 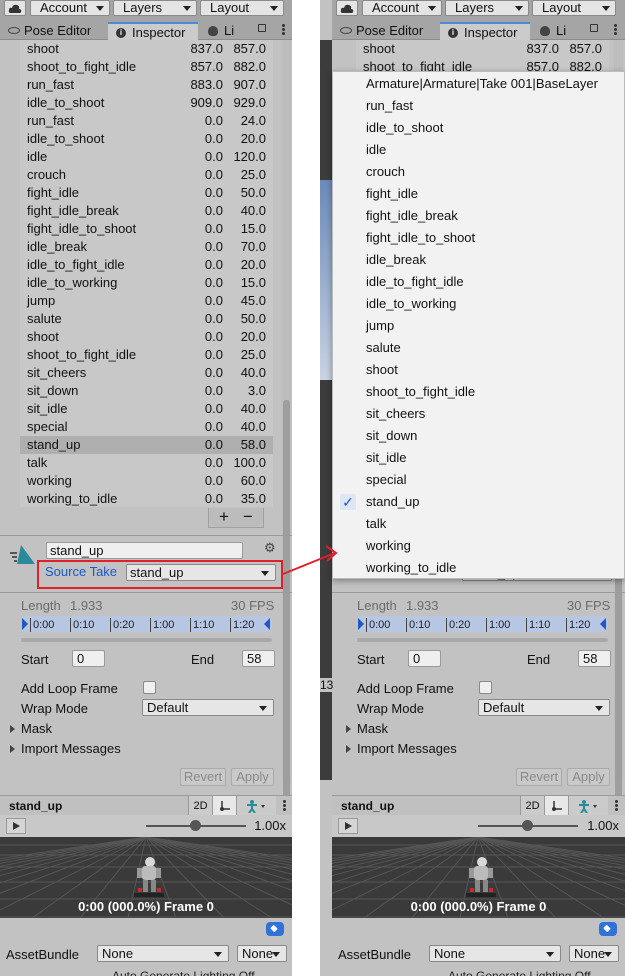 What do you see at coordinates (478, 282) in the screenshot?
I see `source-take-option: idle_to_fight_idle` at bounding box center [478, 282].